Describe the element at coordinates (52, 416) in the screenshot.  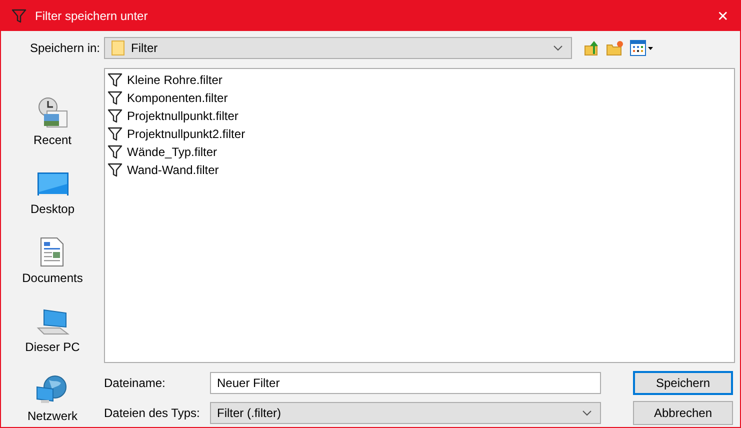
I see `place-label: Netzwerk` at that location.